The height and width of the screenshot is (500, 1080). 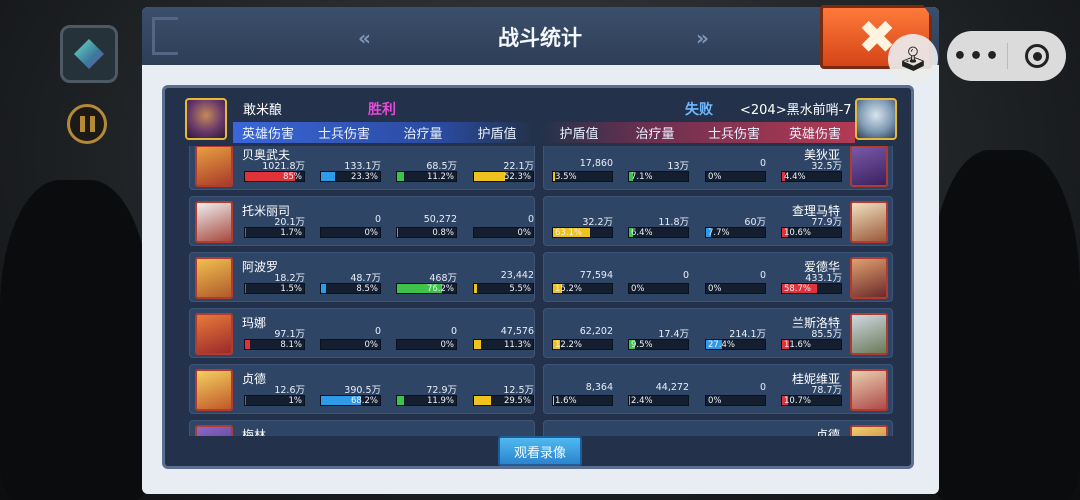 I want to click on stat-hero_damage: 1021.8万 85%, so click(x=274, y=172).